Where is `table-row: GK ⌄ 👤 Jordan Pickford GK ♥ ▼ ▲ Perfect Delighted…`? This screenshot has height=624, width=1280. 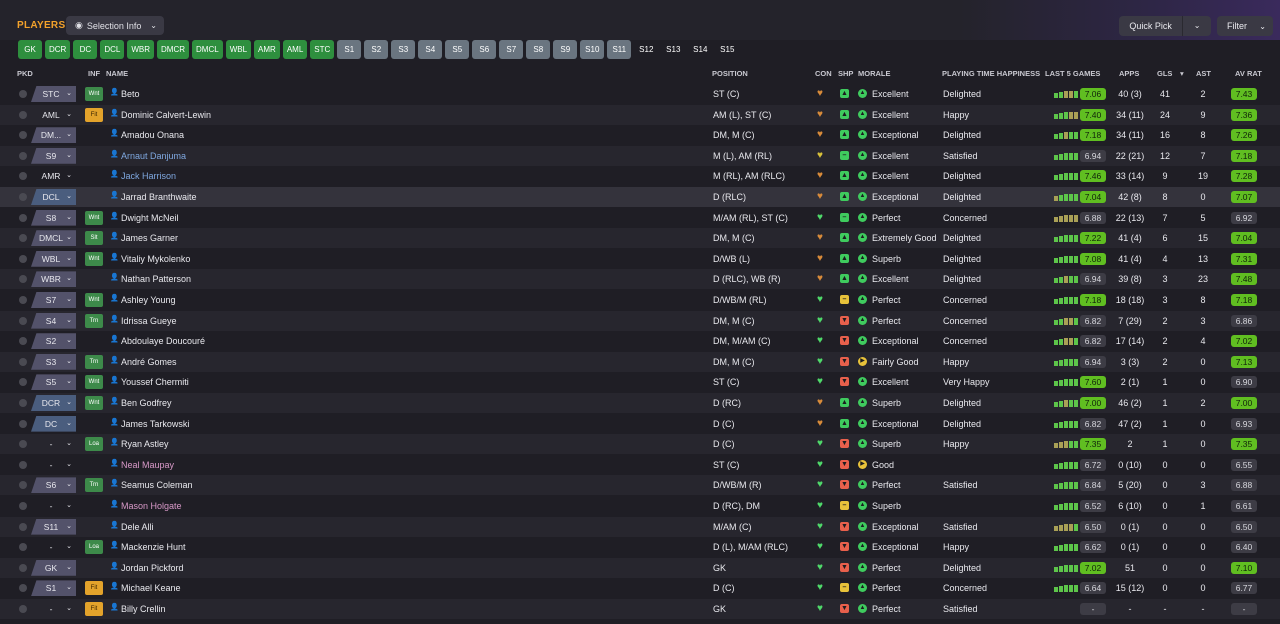 table-row: GK ⌄ 👤 Jordan Pickford GK ♥ ▼ ▲ Perfect Delighted… is located at coordinates (640, 567).